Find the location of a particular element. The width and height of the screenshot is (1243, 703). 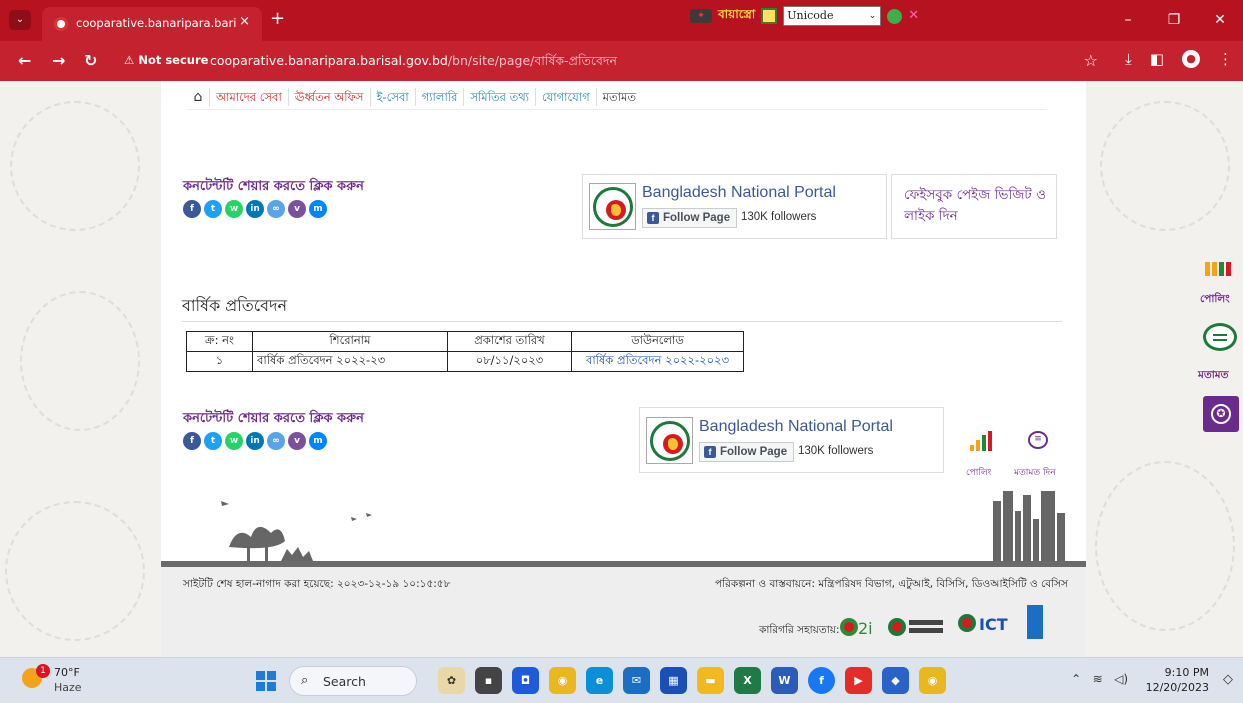

back-icon: ← is located at coordinates (24, 60).